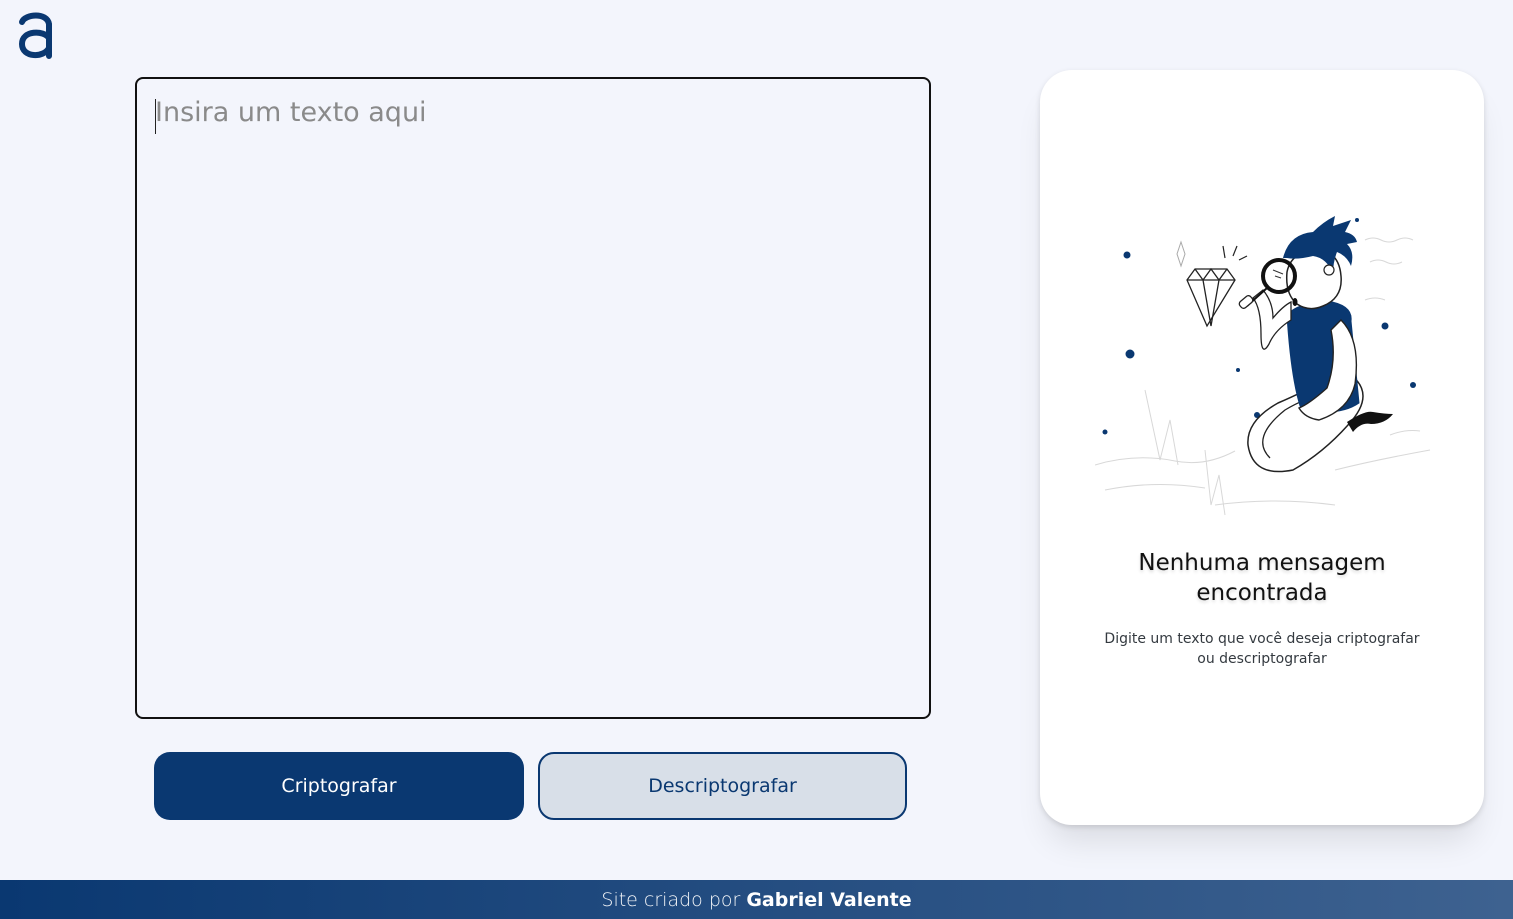  I want to click on logo-icon, so click(35, 35).